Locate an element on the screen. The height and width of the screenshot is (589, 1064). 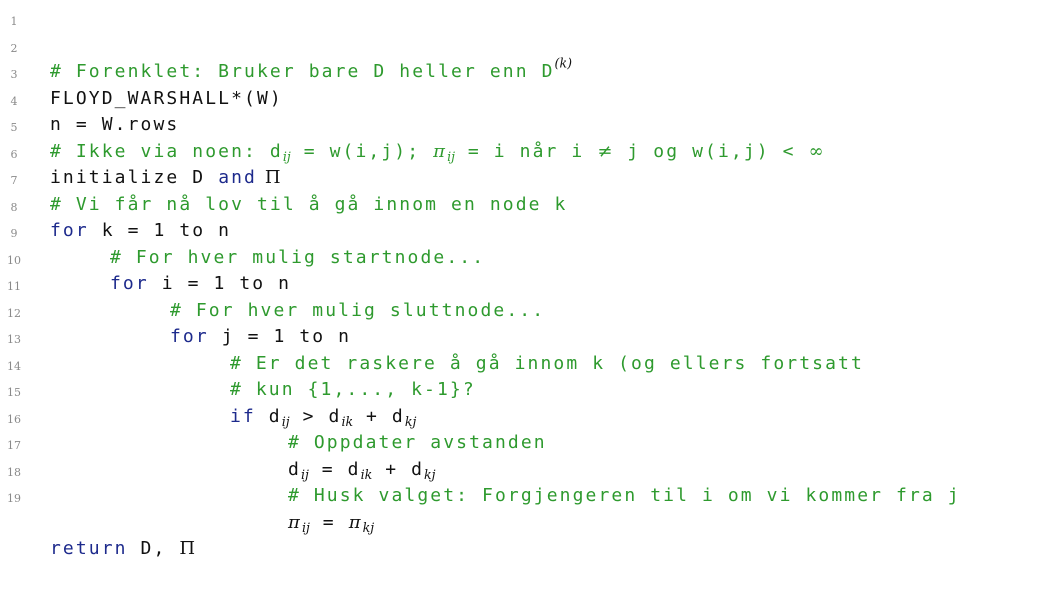
keyword-return: return is located at coordinates (89, 548).